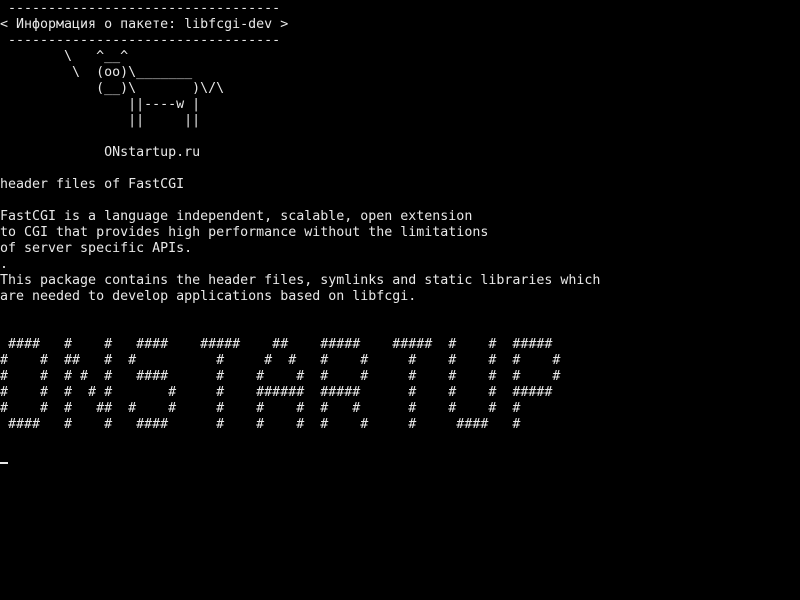  Describe the element at coordinates (100, 152) in the screenshot. I see `site-name: ONstartup.ru` at that location.